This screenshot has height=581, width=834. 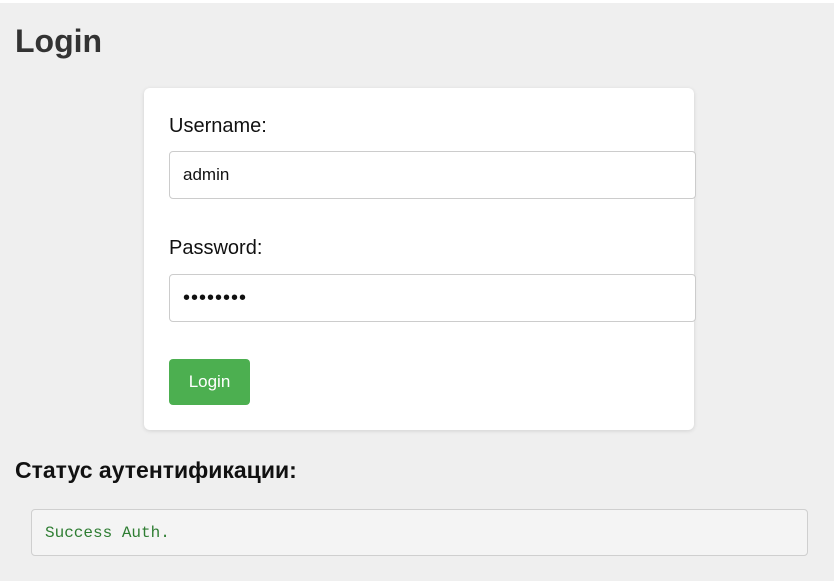 What do you see at coordinates (59, 41) in the screenshot?
I see `page-title: Login` at bounding box center [59, 41].